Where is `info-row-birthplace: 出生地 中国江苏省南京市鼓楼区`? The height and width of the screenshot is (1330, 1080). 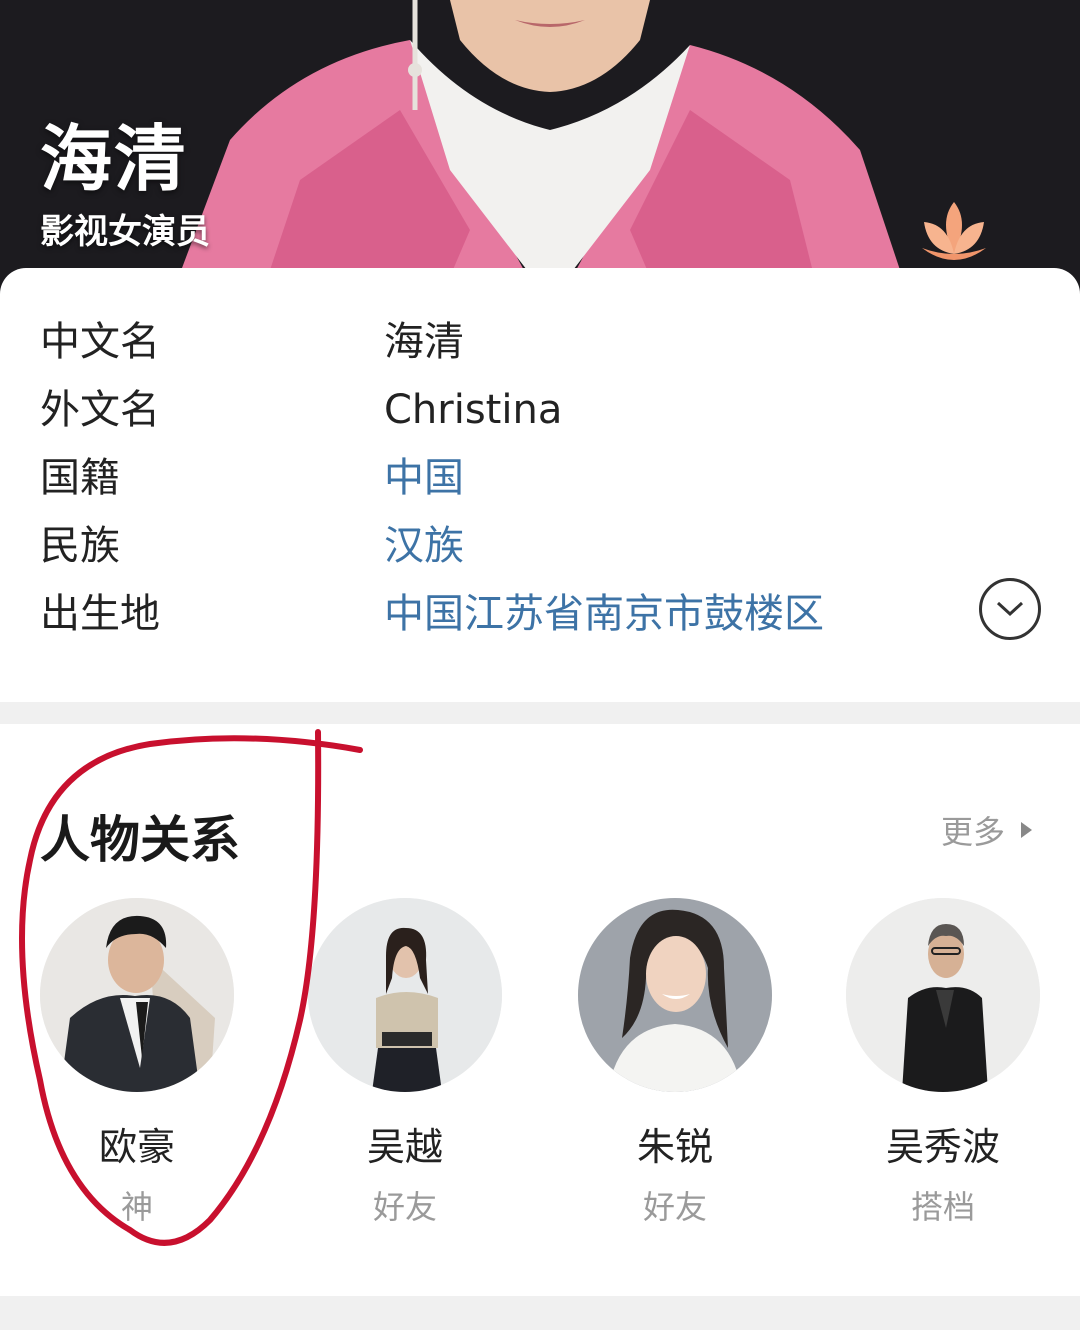
info-row-birthplace: 出生地 中国江苏省南京市鼓楼区 is located at coordinates (540, 614).